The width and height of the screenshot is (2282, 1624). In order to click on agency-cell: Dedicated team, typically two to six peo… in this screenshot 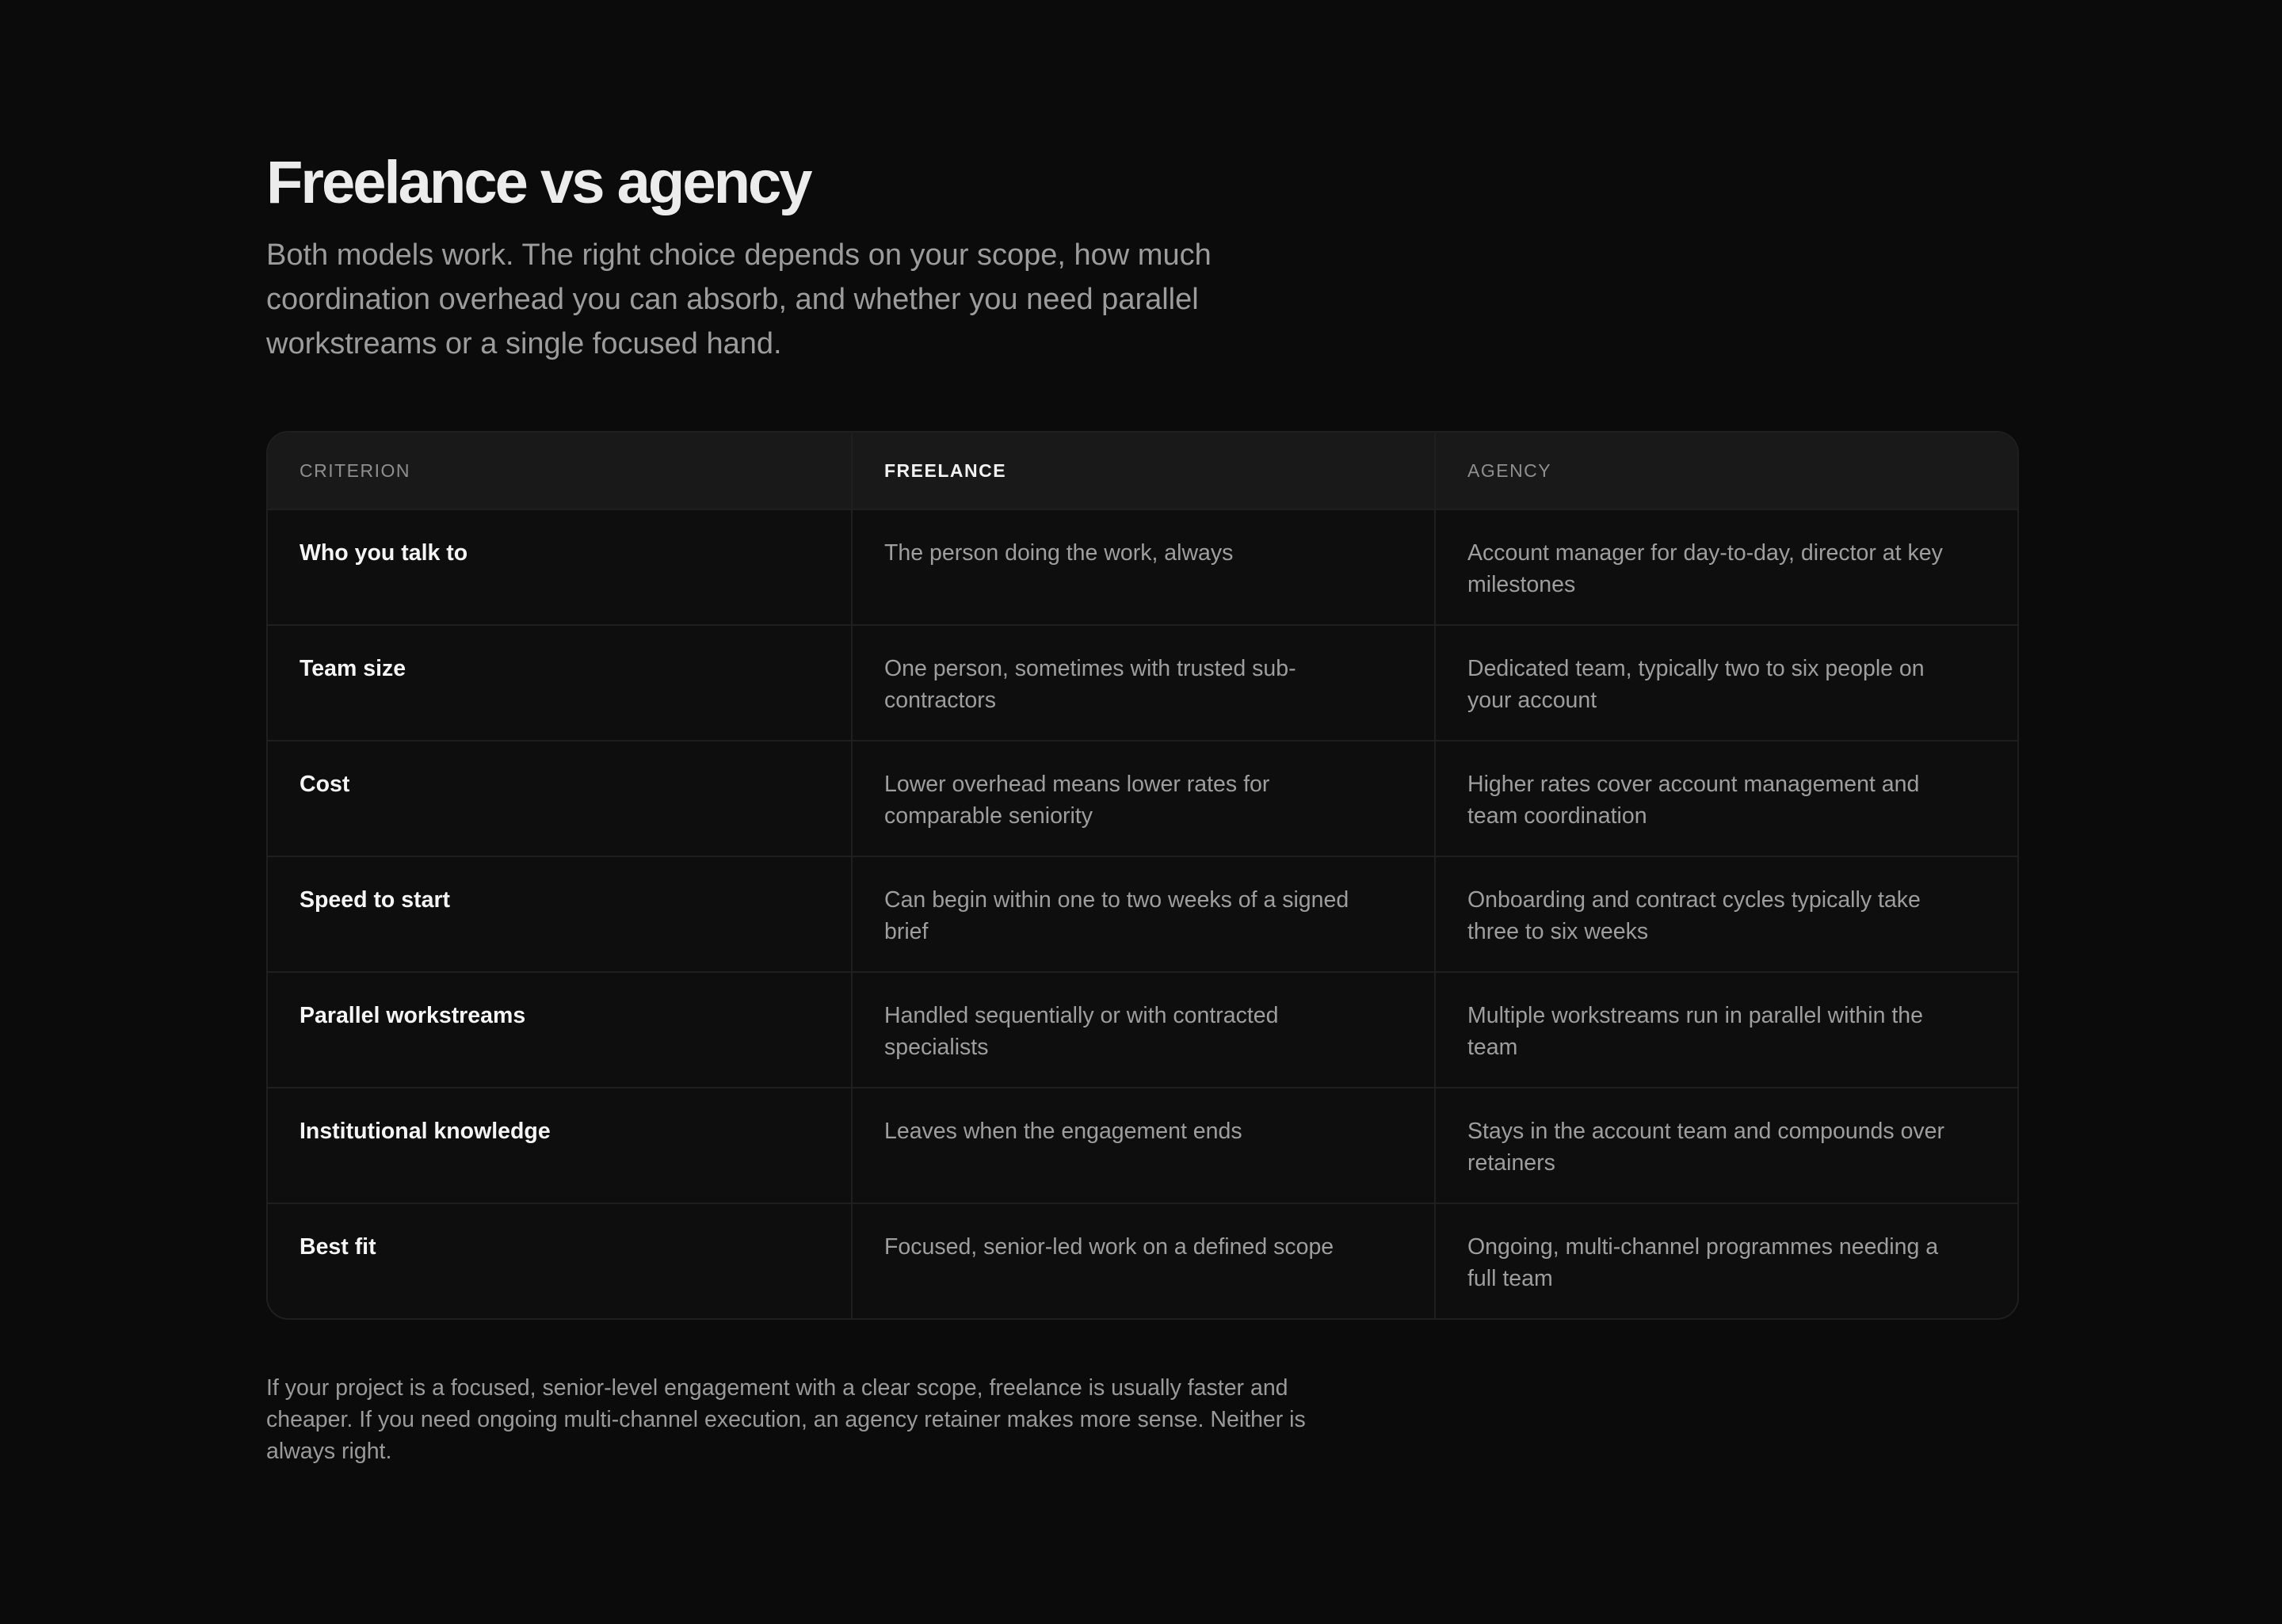, I will do `click(1725, 683)`.